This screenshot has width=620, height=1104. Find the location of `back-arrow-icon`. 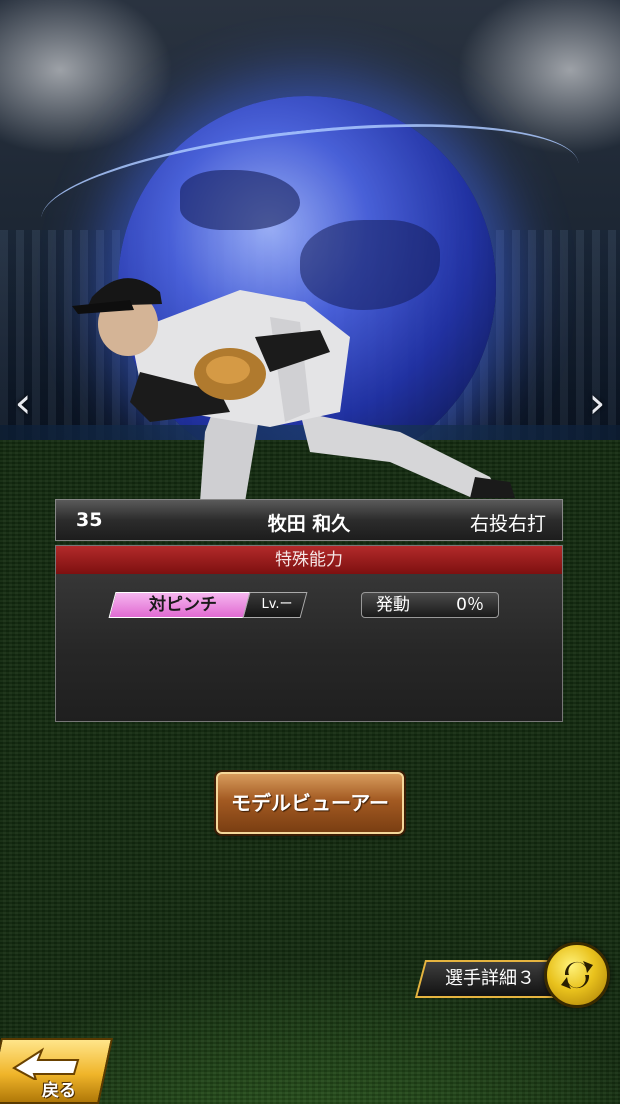

back-arrow-icon is located at coordinates (46, 1063).